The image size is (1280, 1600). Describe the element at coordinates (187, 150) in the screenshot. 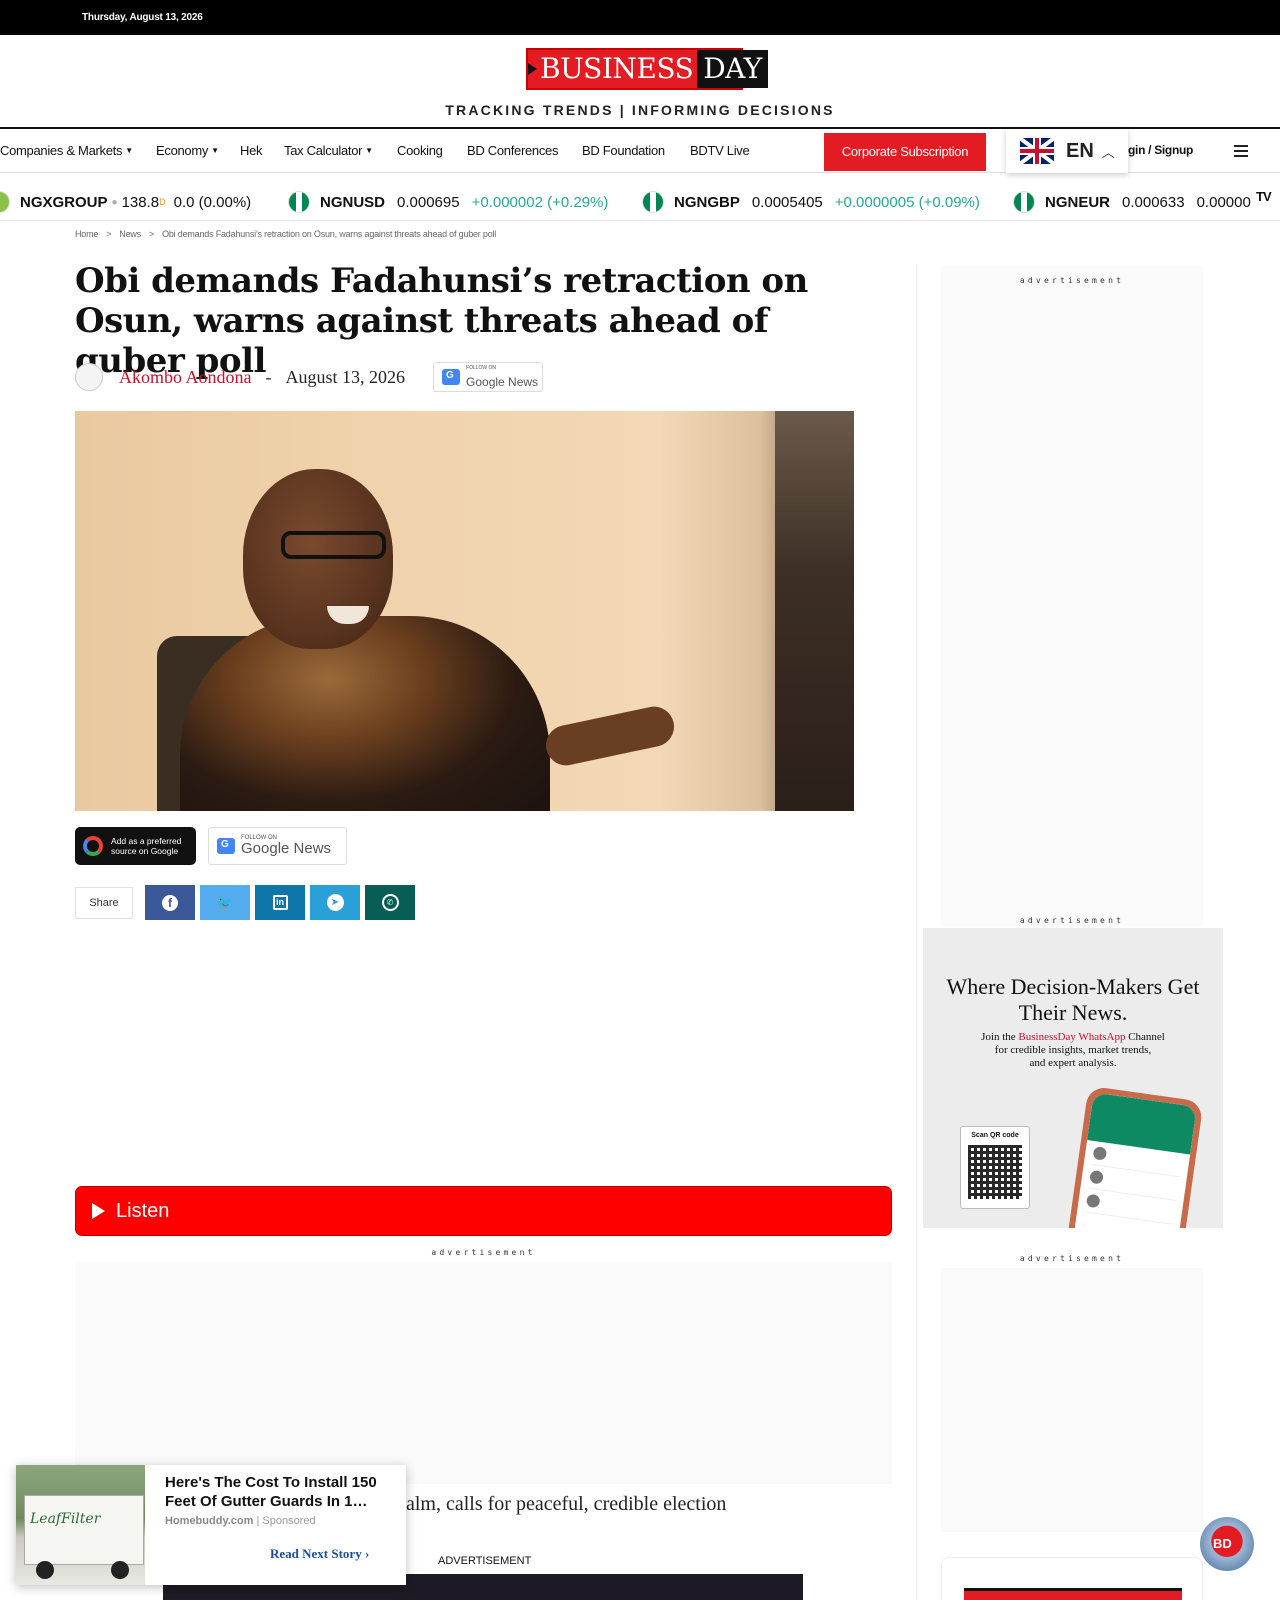

I see `nav-item-economy: Economy ▼` at that location.